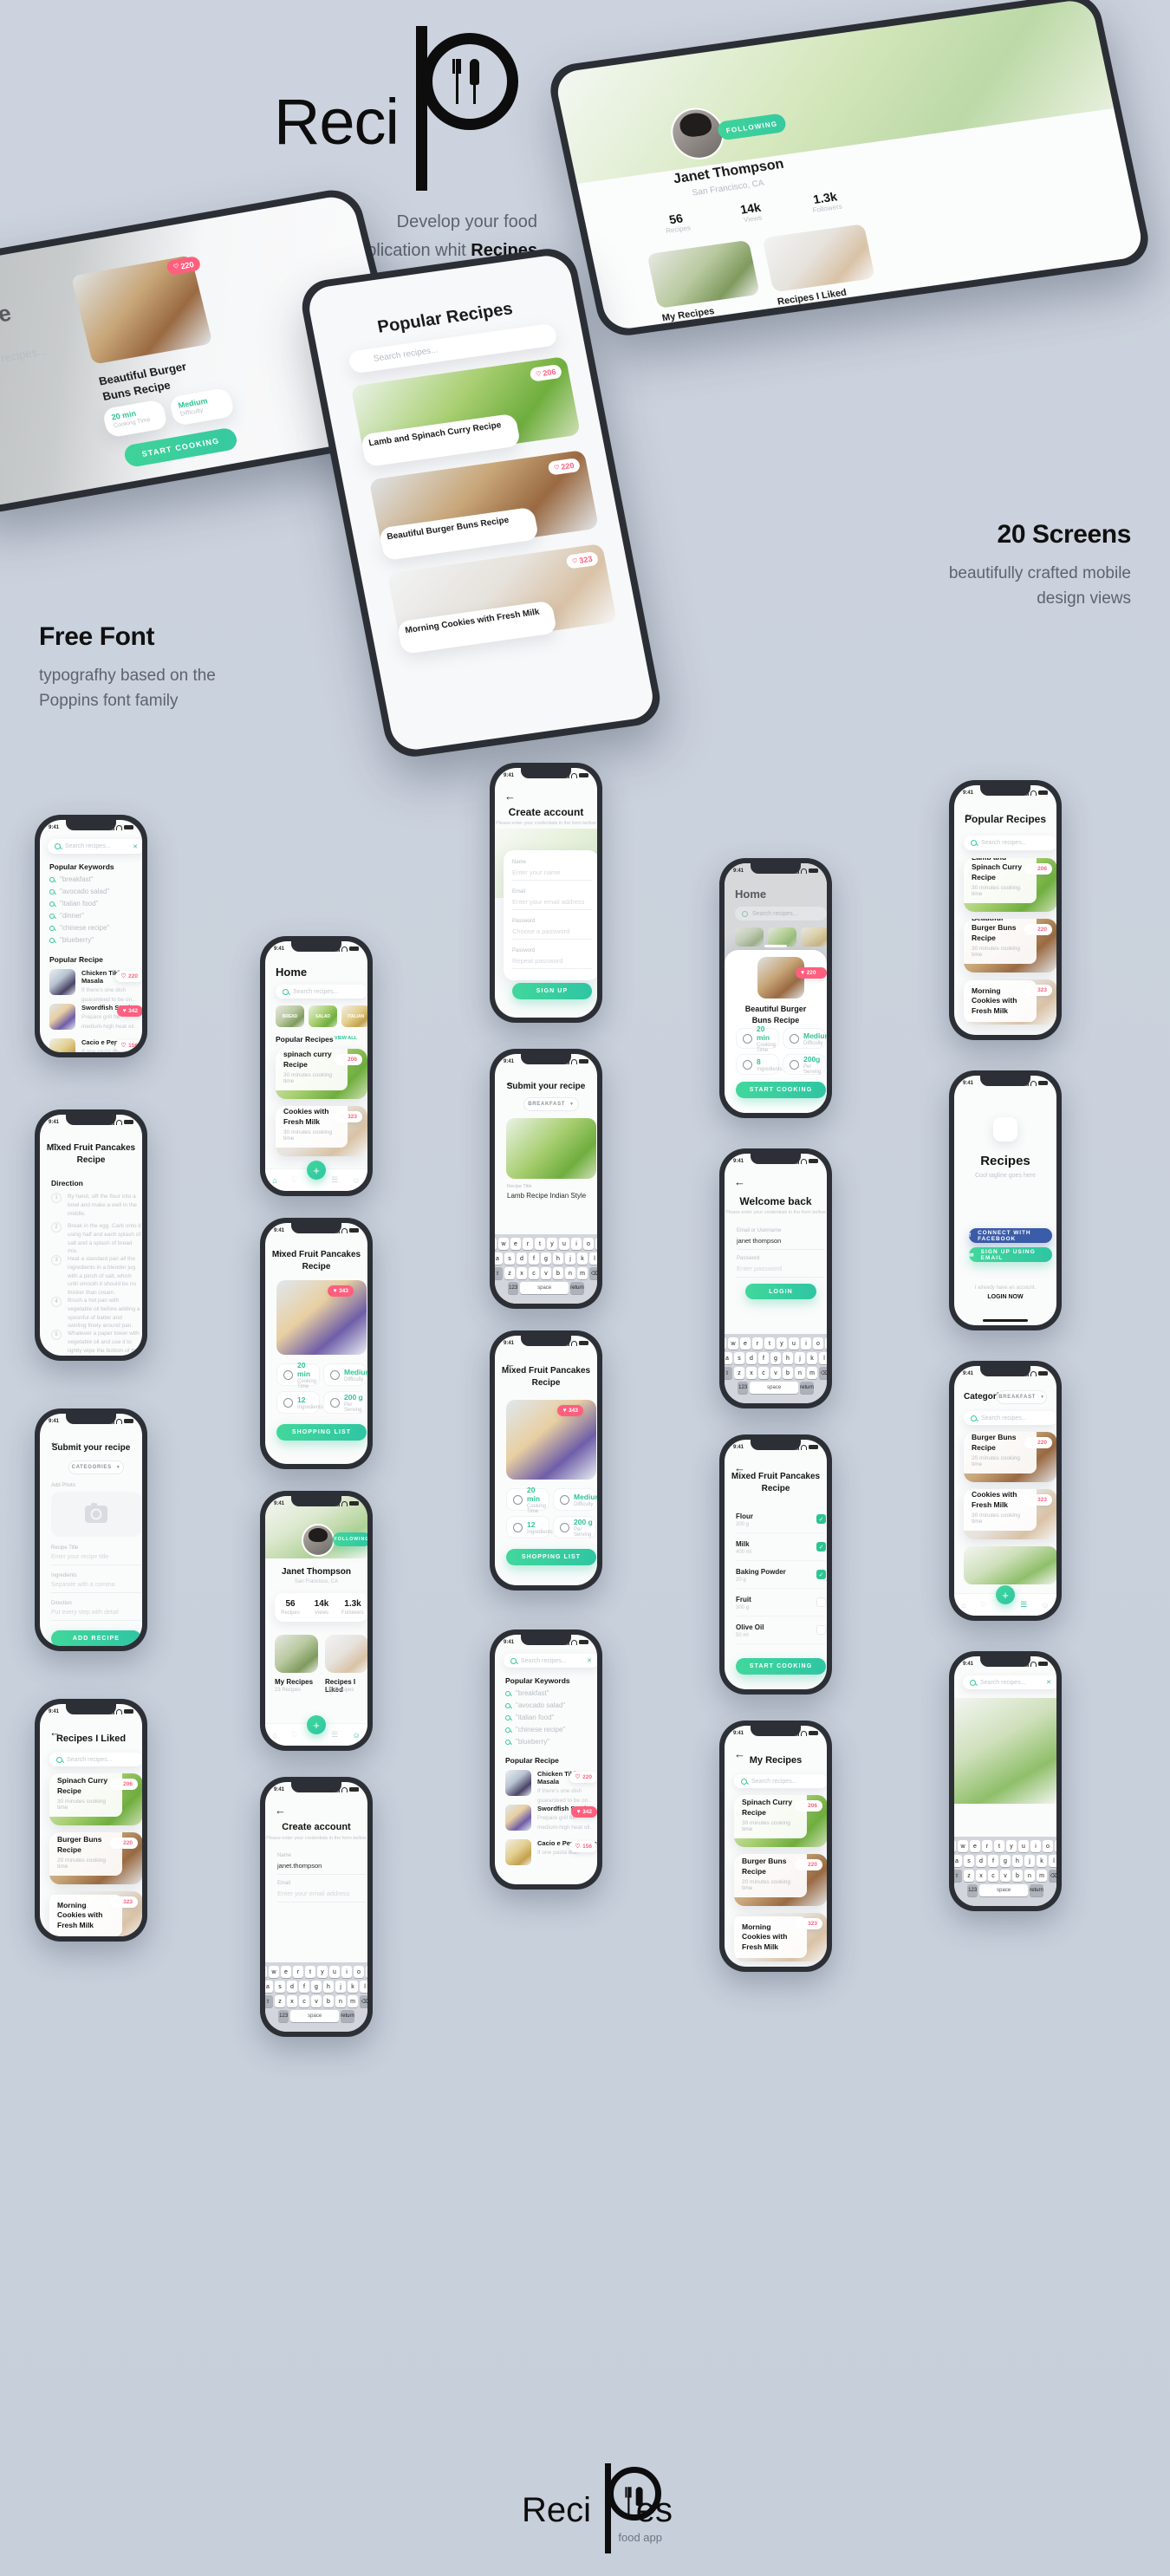  I want to click on gallery-image-liked, so click(346, 1654).